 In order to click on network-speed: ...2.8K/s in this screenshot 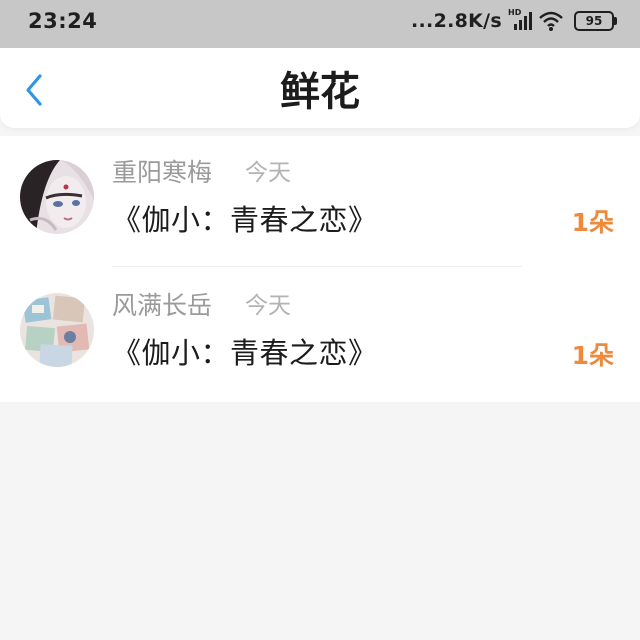, I will do `click(456, 21)`.